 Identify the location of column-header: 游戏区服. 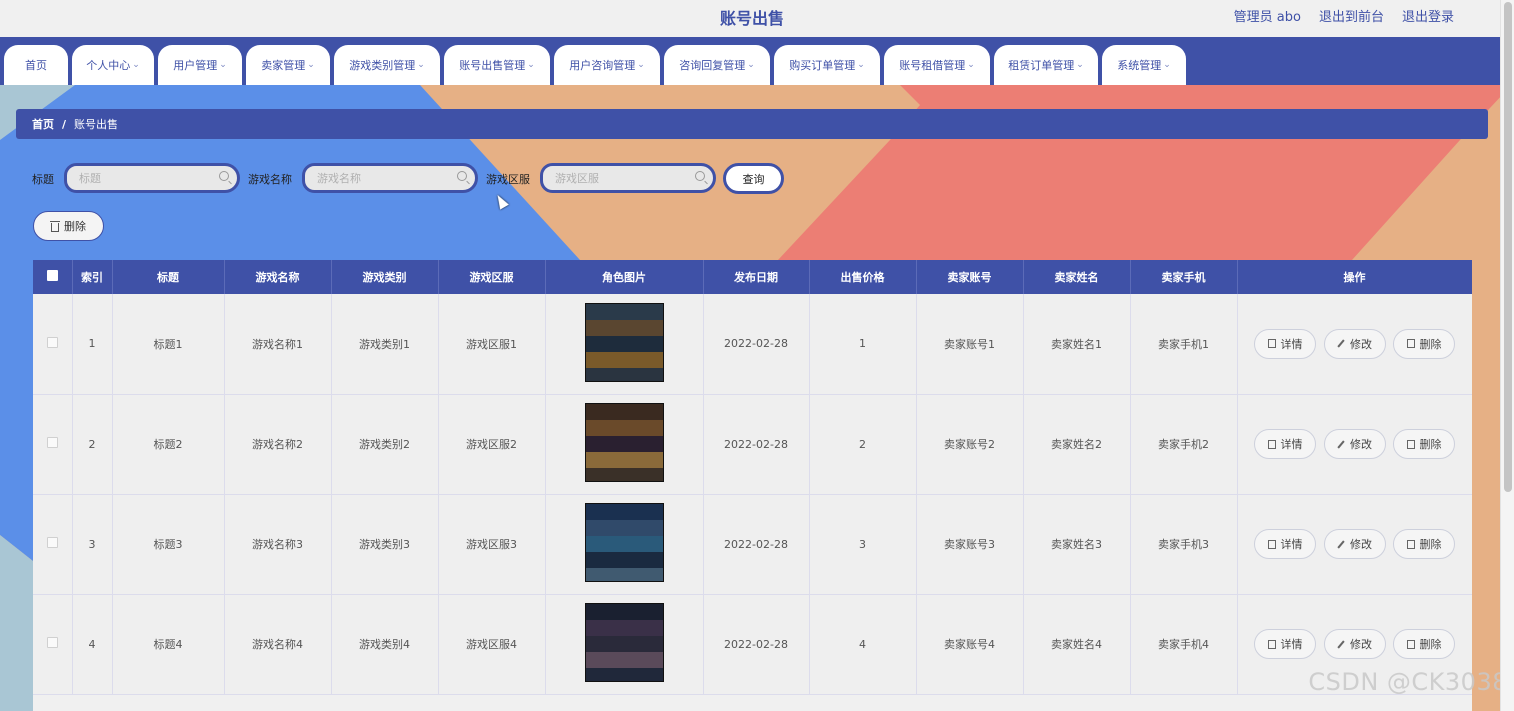
(492, 277).